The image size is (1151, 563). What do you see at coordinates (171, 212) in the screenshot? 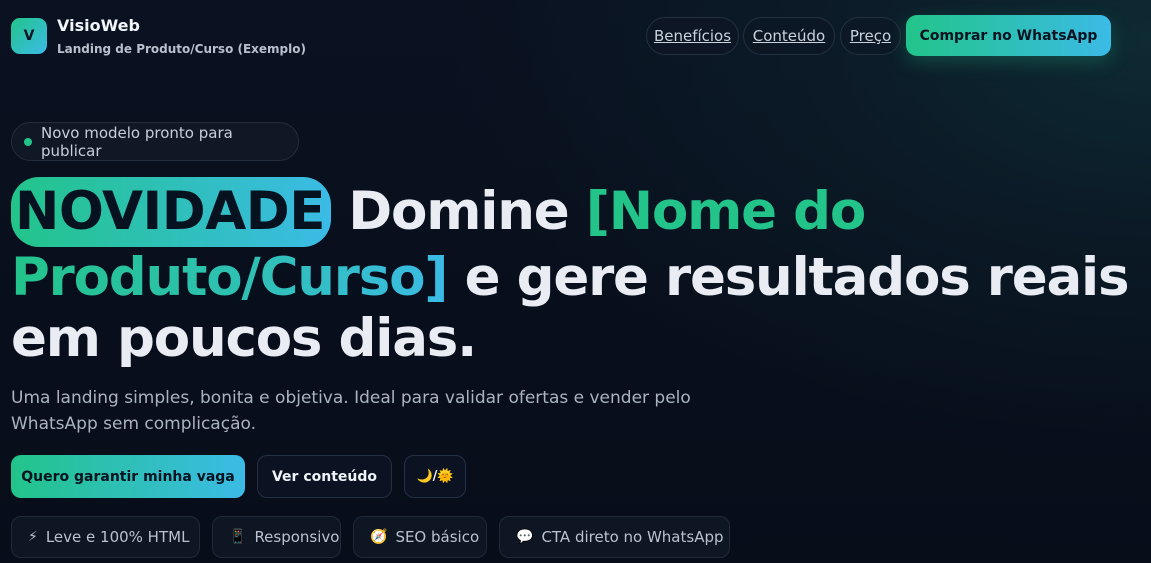
I see `novidade-badge: NOVIDADE` at bounding box center [171, 212].